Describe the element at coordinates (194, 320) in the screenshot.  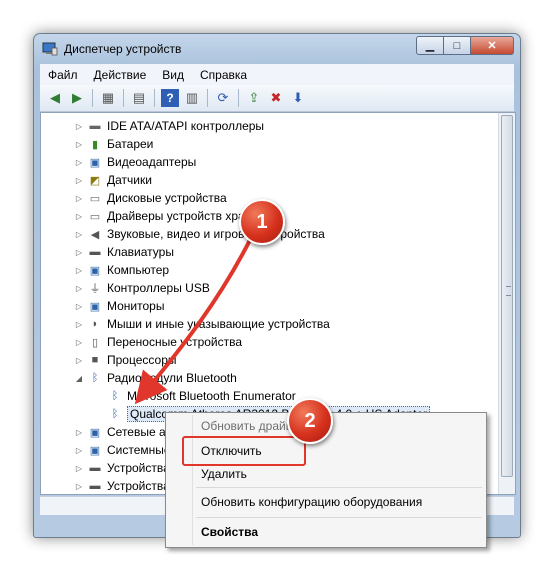
I see `annotation-arrow` at that location.